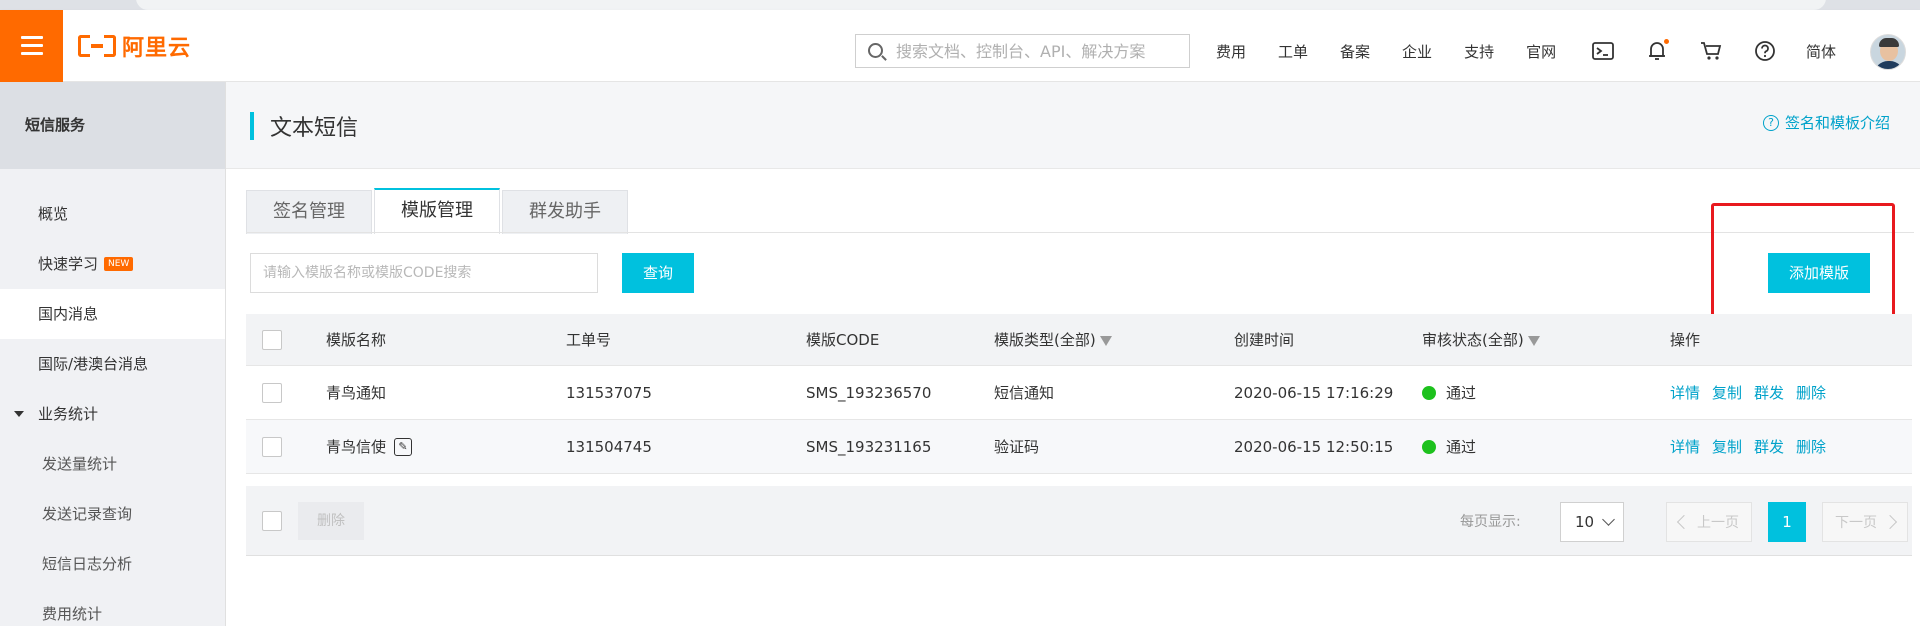 This screenshot has height=639, width=1920. I want to click on sidebar-group-business-stats: 业务统计, so click(112, 414).